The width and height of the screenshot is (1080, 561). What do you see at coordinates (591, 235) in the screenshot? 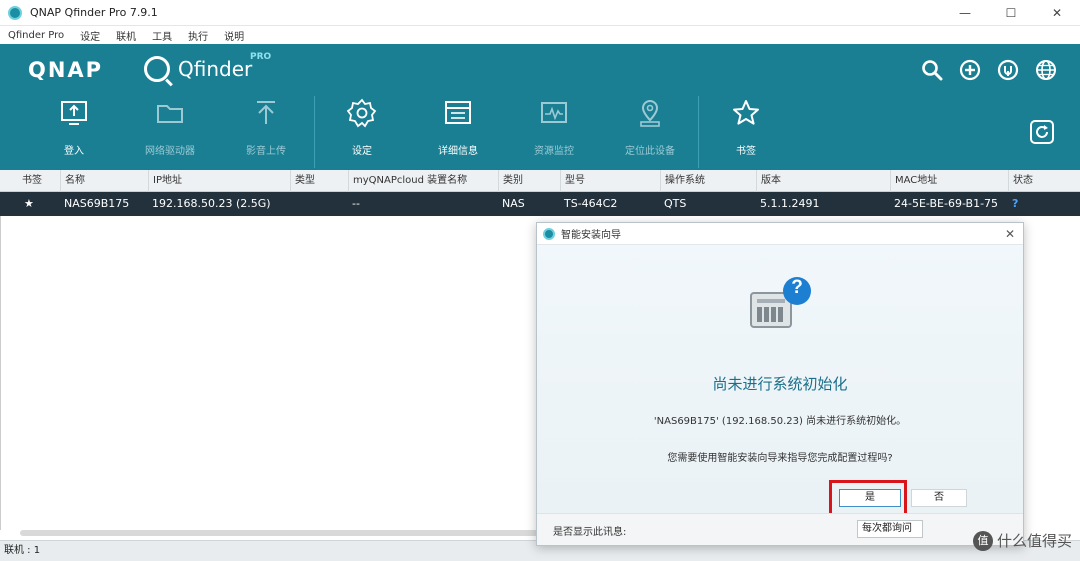
I see `dialog-title: 智能安装向导` at bounding box center [591, 235].